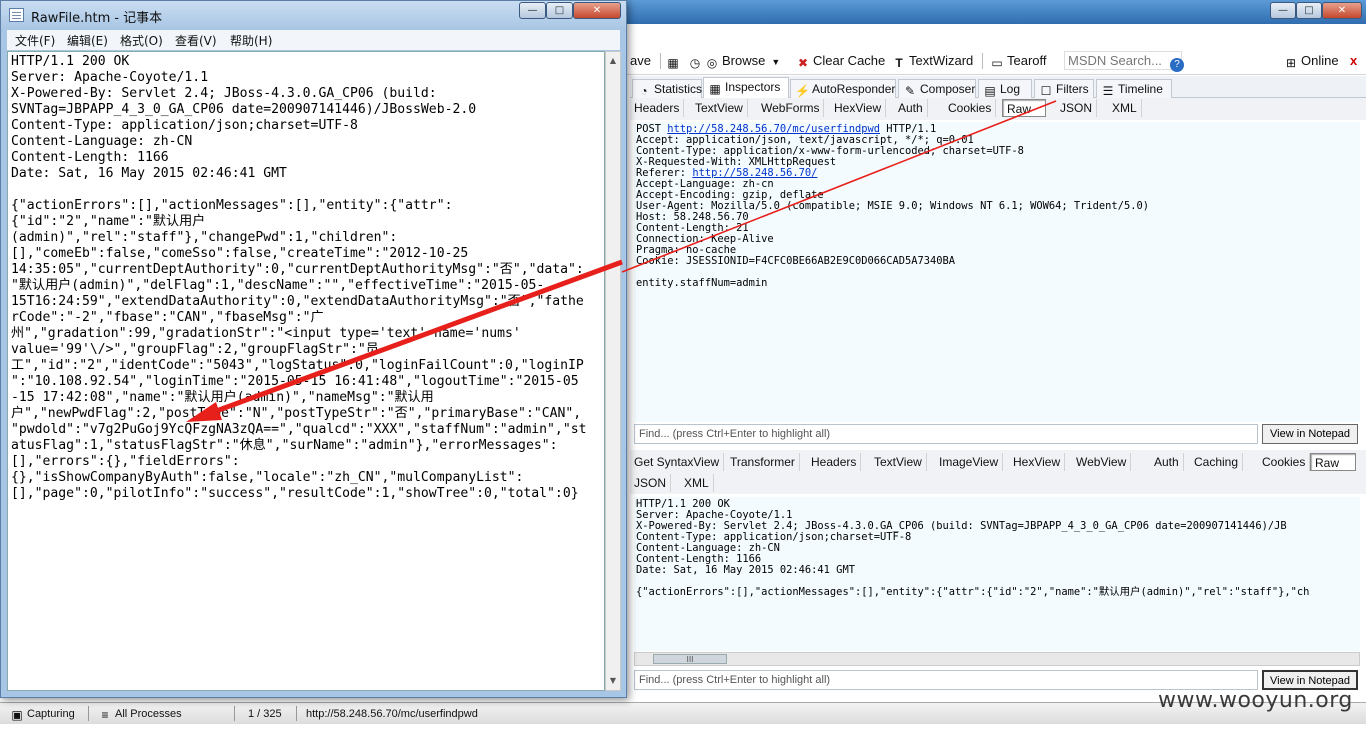  What do you see at coordinates (990, 91) in the screenshot?
I see `log-icon: ▤` at bounding box center [990, 91].